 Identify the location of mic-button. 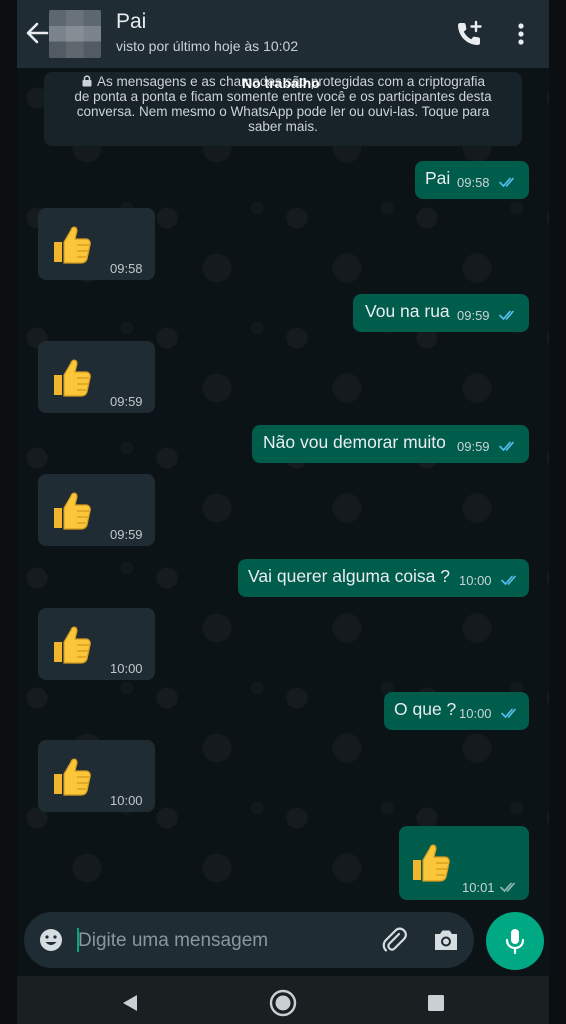
(515, 941).